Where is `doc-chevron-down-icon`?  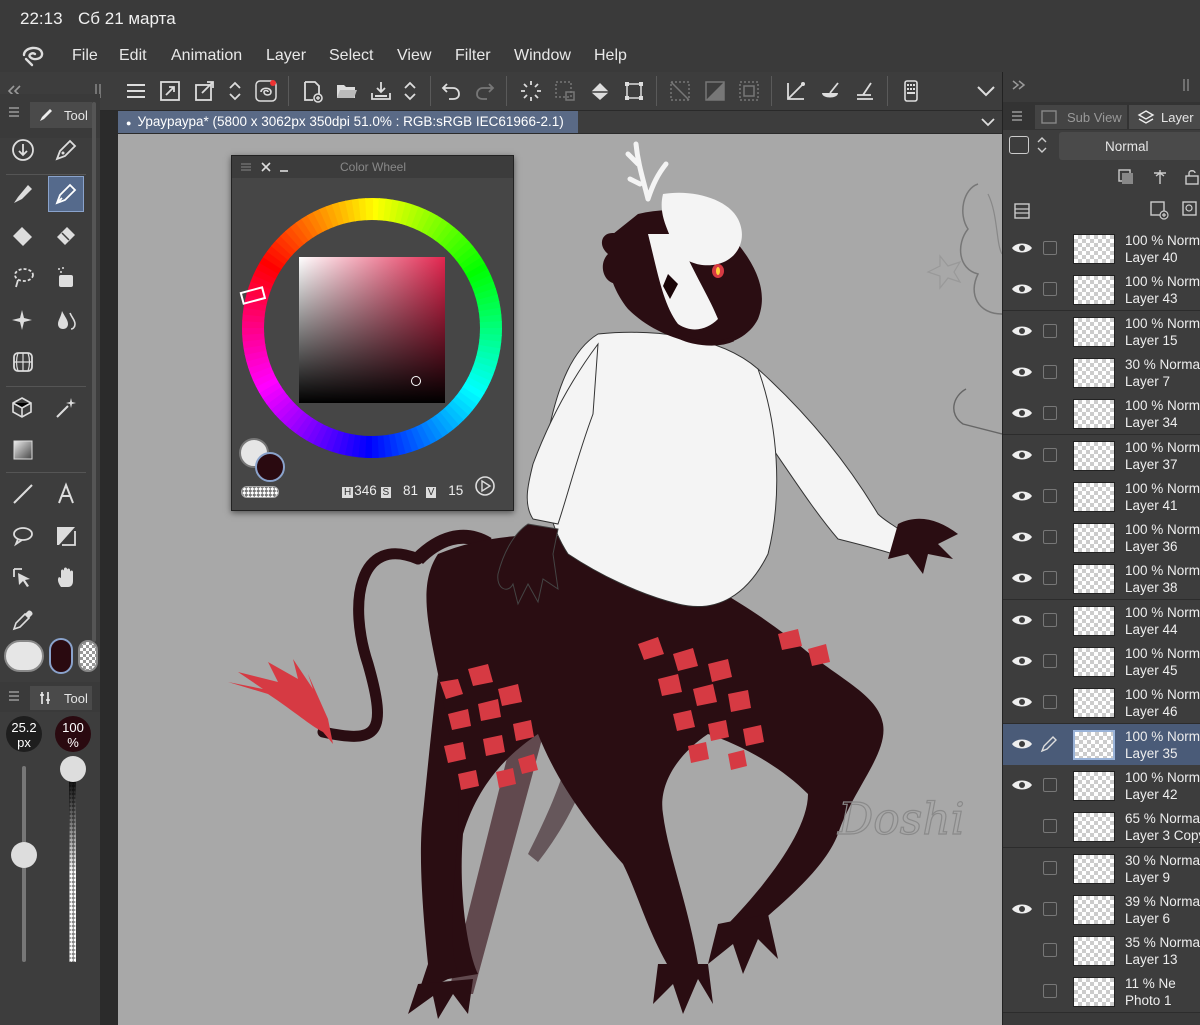
doc-chevron-down-icon is located at coordinates (988, 122).